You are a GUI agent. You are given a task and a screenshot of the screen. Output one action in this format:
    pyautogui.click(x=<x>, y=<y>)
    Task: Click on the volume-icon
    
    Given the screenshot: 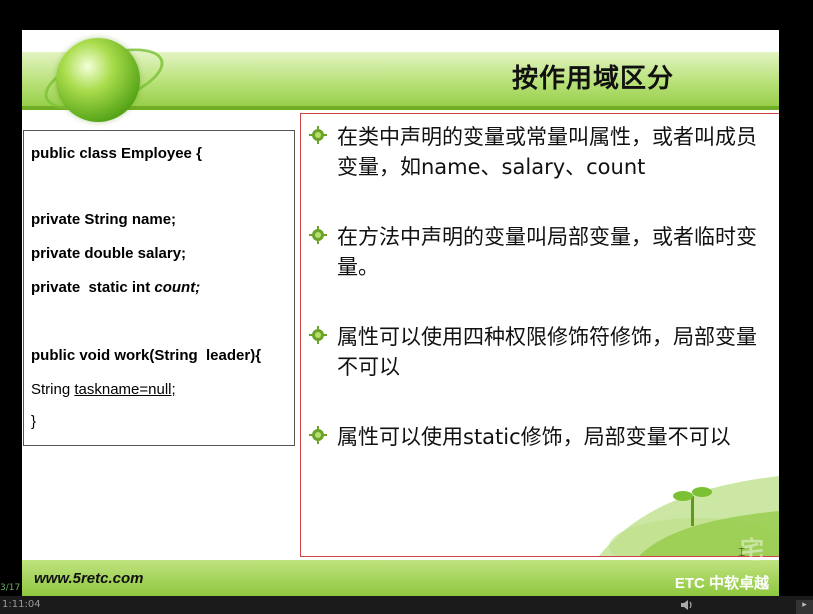 What is the action you would take?
    pyautogui.click(x=687, y=605)
    